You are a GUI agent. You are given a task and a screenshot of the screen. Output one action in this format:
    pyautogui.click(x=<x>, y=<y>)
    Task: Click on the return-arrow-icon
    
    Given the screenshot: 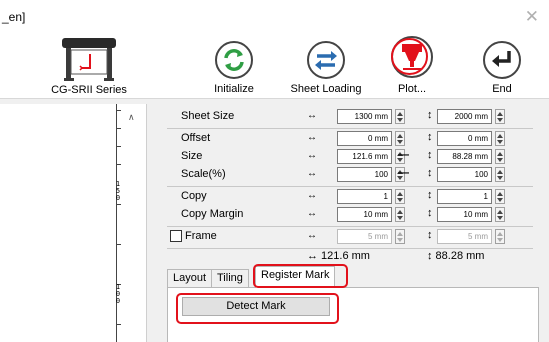 What is the action you would take?
    pyautogui.click(x=502, y=60)
    